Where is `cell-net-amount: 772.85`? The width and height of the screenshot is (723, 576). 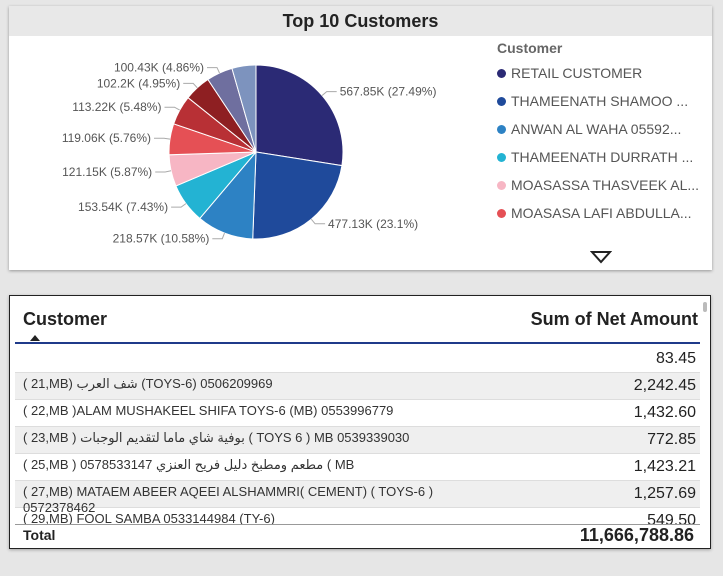
cell-net-amount: 772.85 is located at coordinates (671, 439).